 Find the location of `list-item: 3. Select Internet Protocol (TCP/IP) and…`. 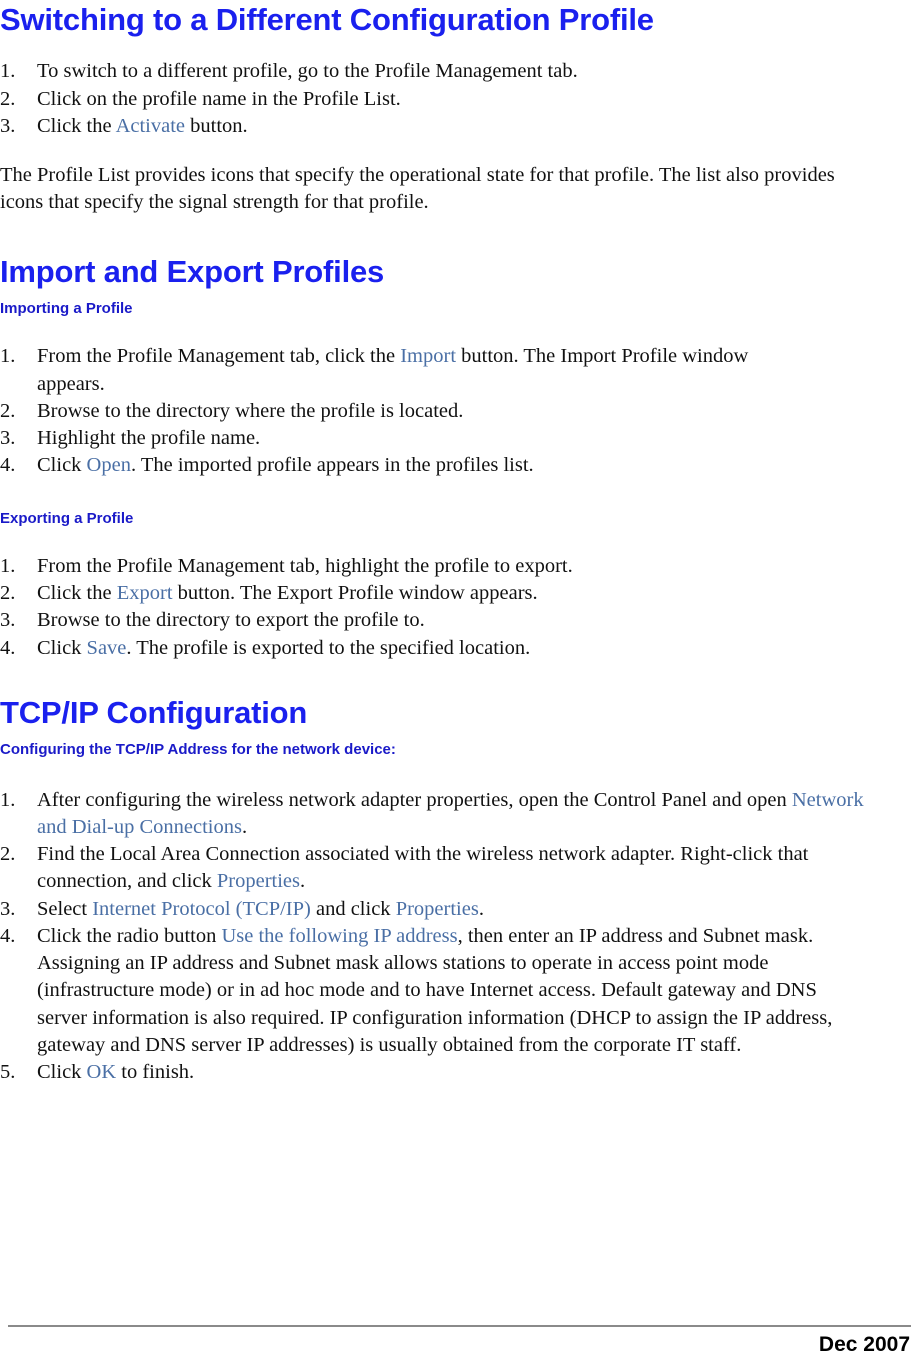

list-item: 3. Select Internet Protocol (TCP/IP) and… is located at coordinates (433, 909).